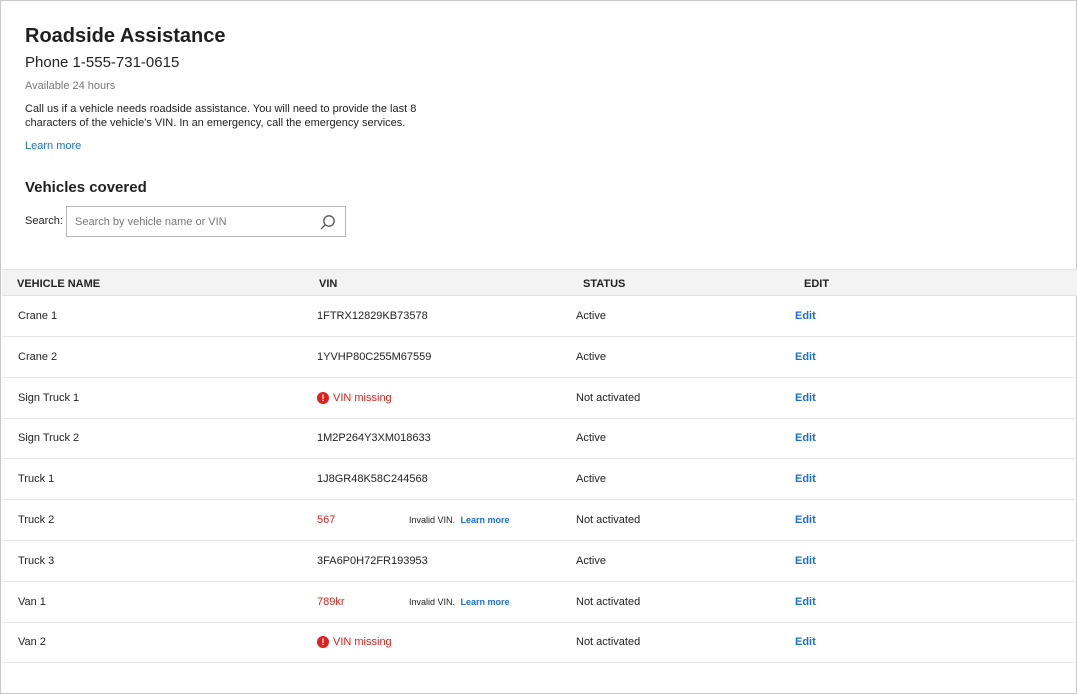 This screenshot has height=694, width=1077. What do you see at coordinates (32, 601) in the screenshot?
I see `vehicle-name: Van 1` at bounding box center [32, 601].